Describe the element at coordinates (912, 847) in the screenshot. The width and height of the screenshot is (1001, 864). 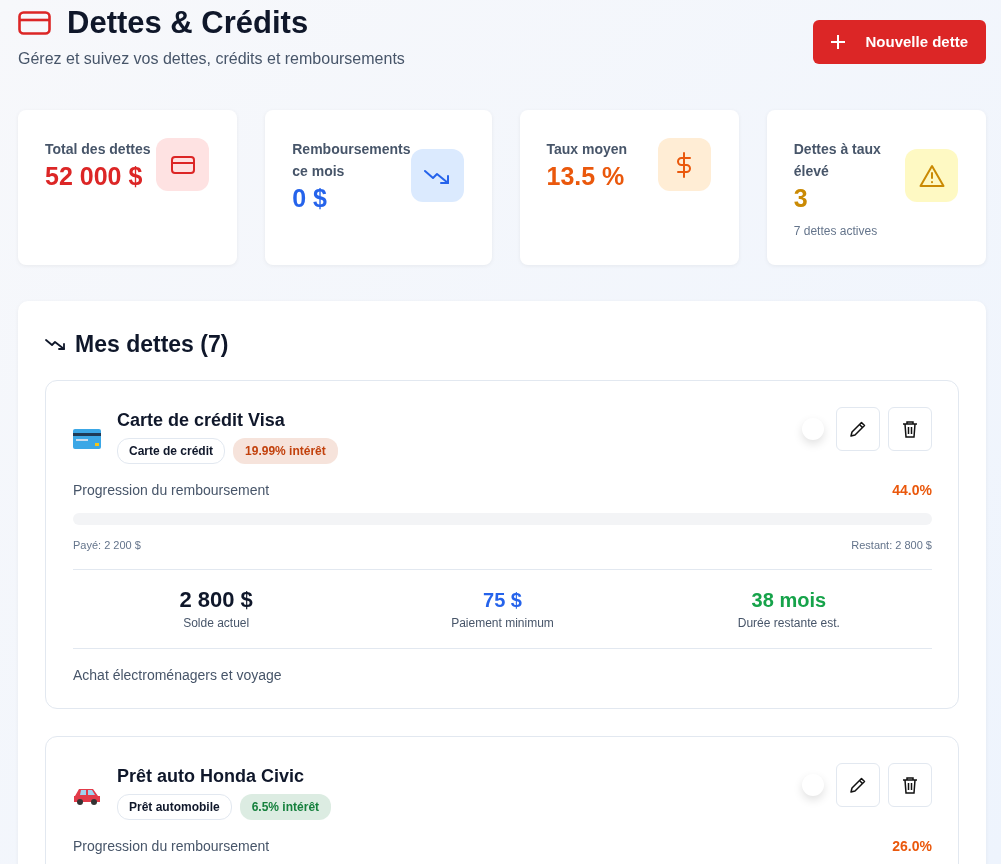
I see `progress-percent: 26.0%` at that location.